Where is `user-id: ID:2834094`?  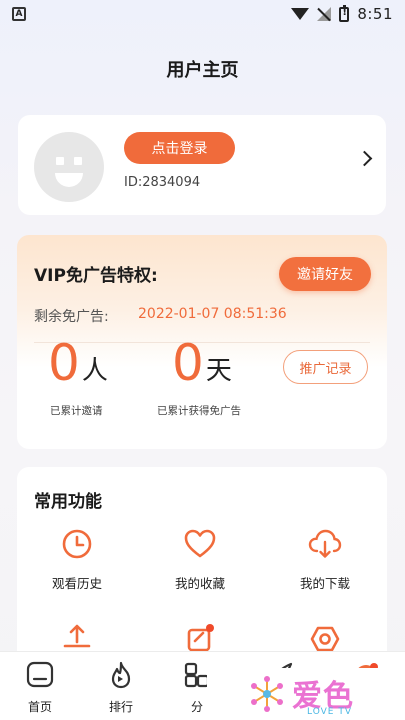
user-id: ID:2834094 is located at coordinates (162, 182).